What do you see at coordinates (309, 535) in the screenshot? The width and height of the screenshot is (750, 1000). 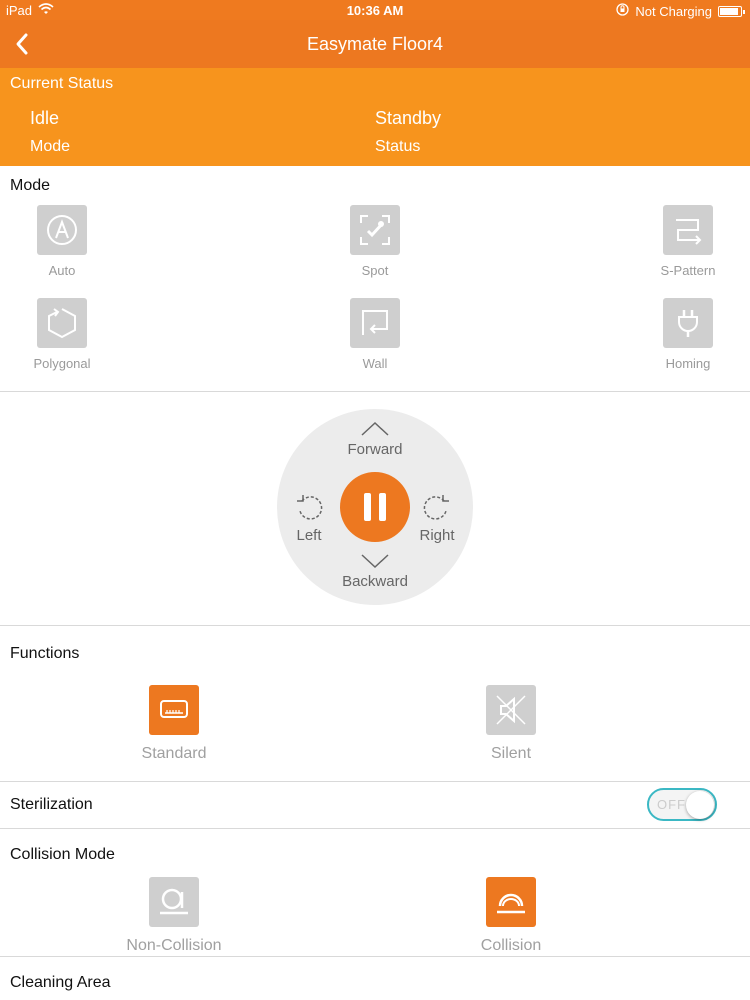 I see `left-label: Left` at bounding box center [309, 535].